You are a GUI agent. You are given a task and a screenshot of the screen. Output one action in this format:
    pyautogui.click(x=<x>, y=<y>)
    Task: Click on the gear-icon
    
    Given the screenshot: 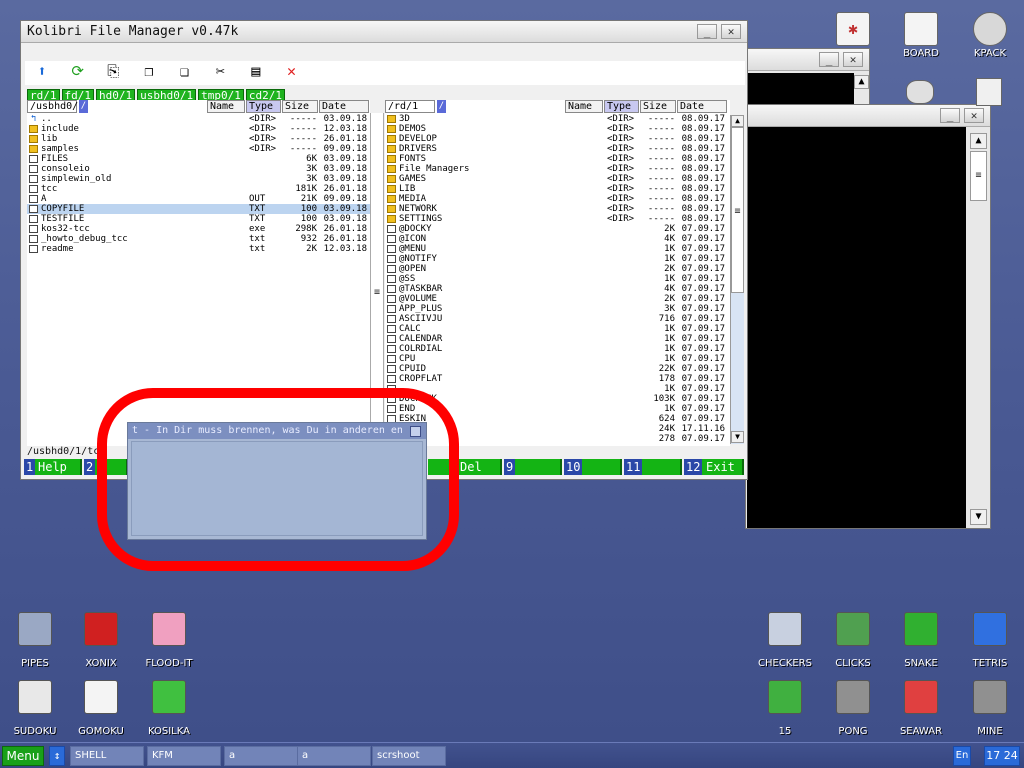 What is the action you would take?
    pyautogui.click(x=920, y=92)
    